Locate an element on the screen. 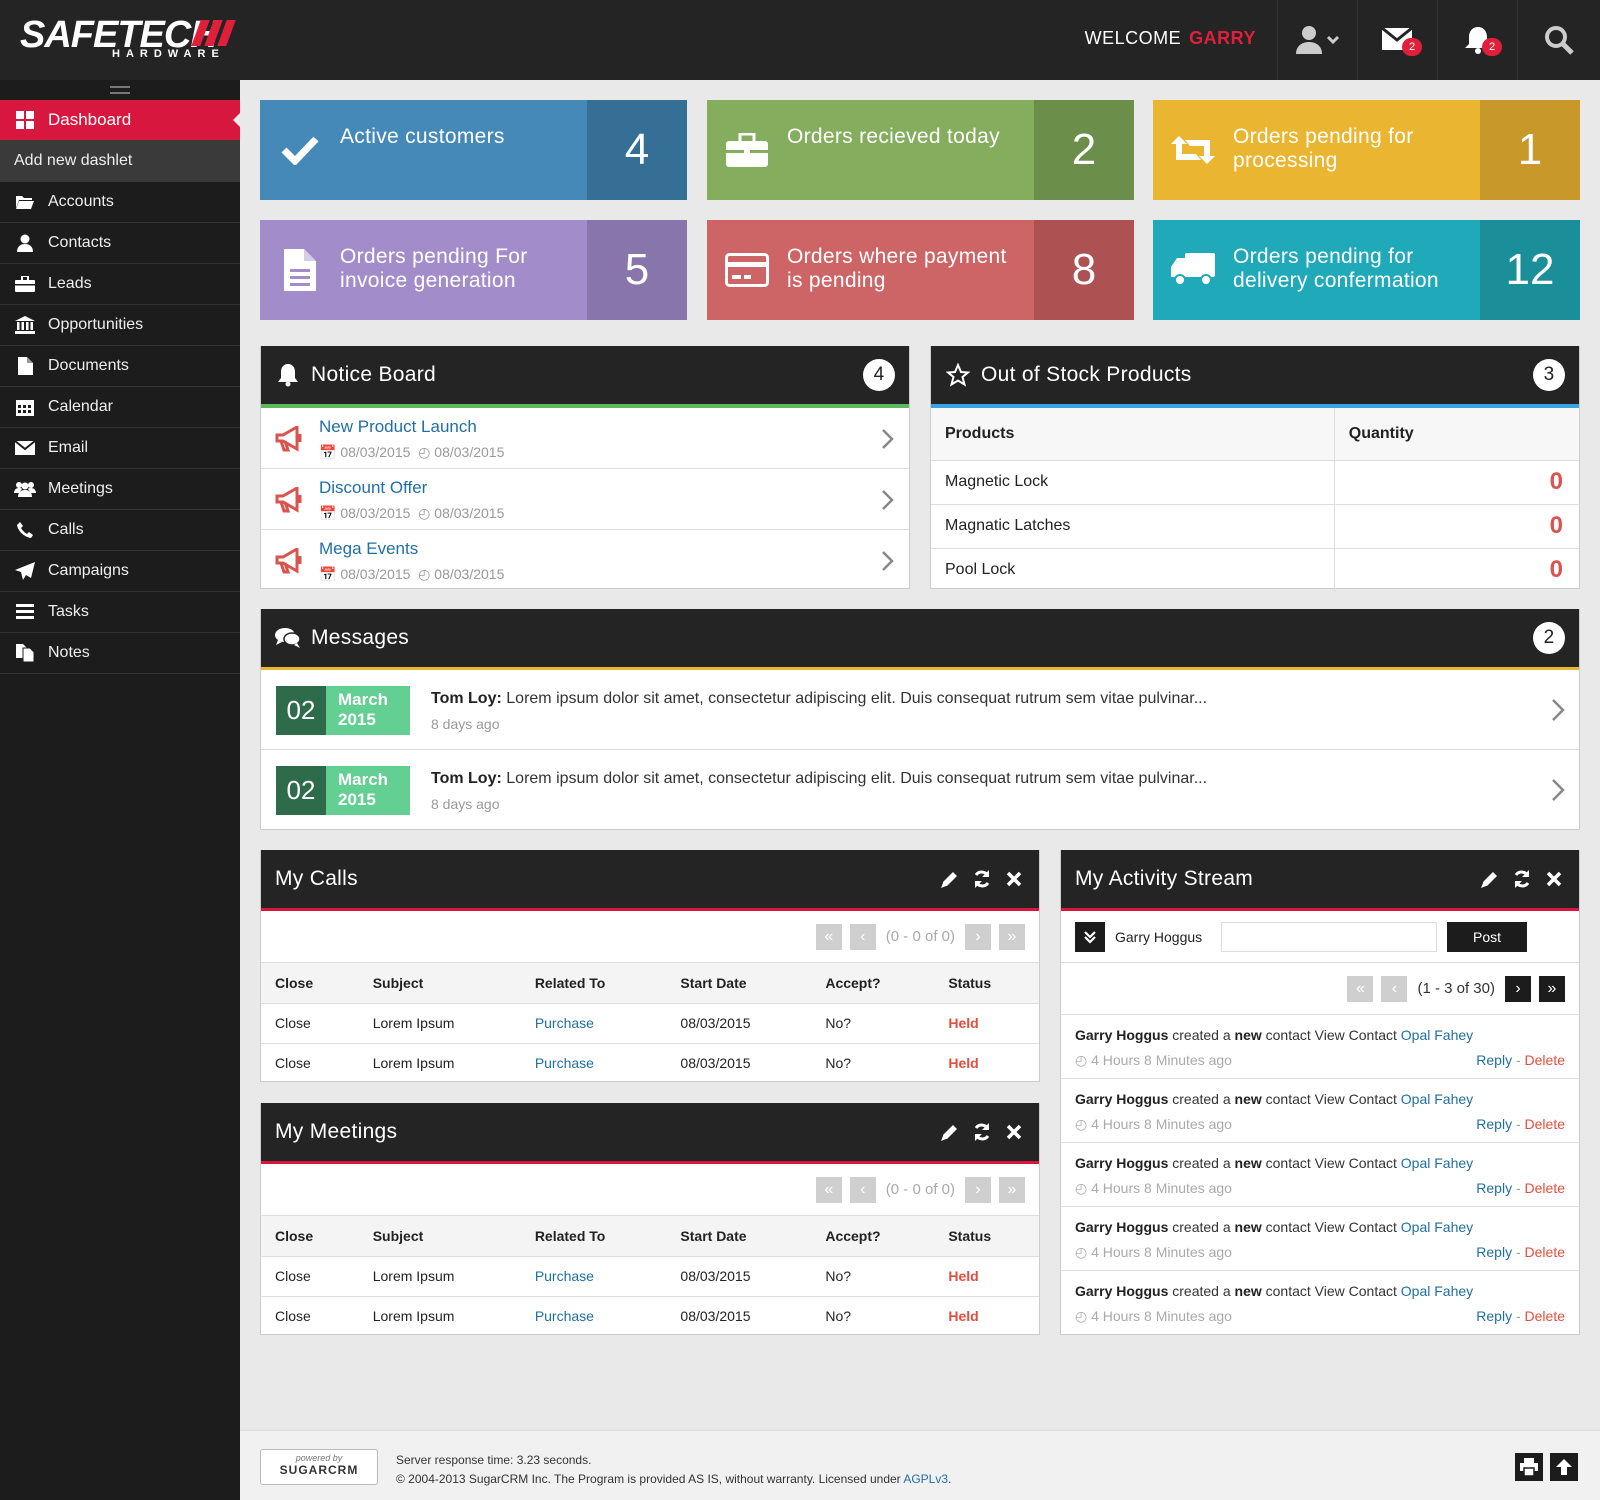  meeting-subject: Lorem Ipsum is located at coordinates (439, 1276).